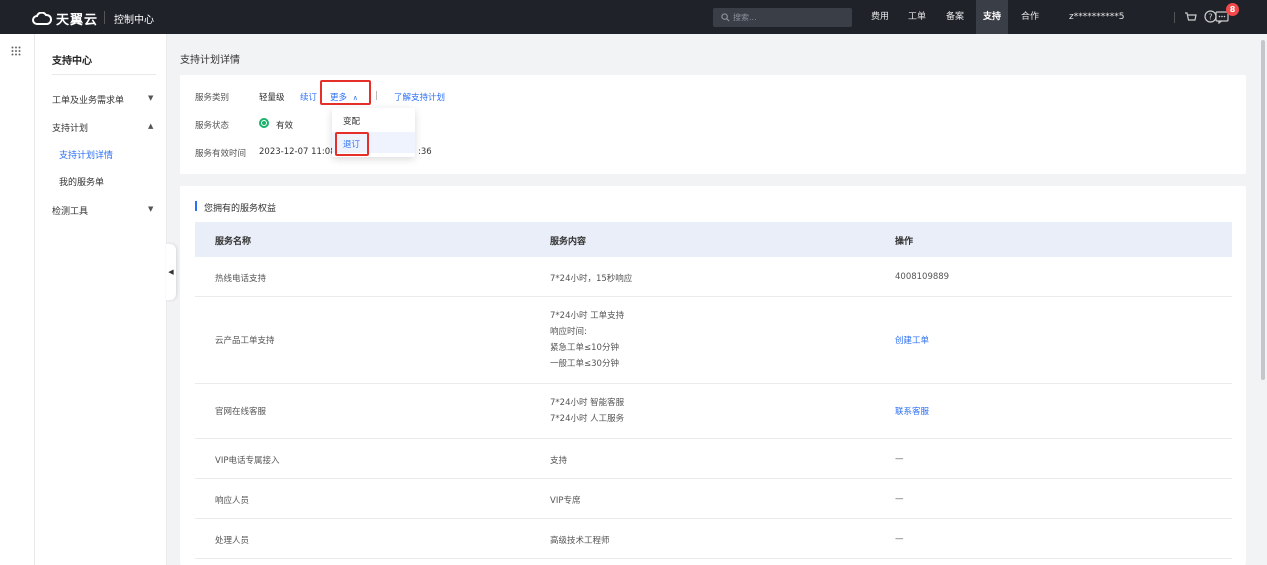  Describe the element at coordinates (241, 412) in the screenshot. I see `service-name: 官网在线客服` at that location.